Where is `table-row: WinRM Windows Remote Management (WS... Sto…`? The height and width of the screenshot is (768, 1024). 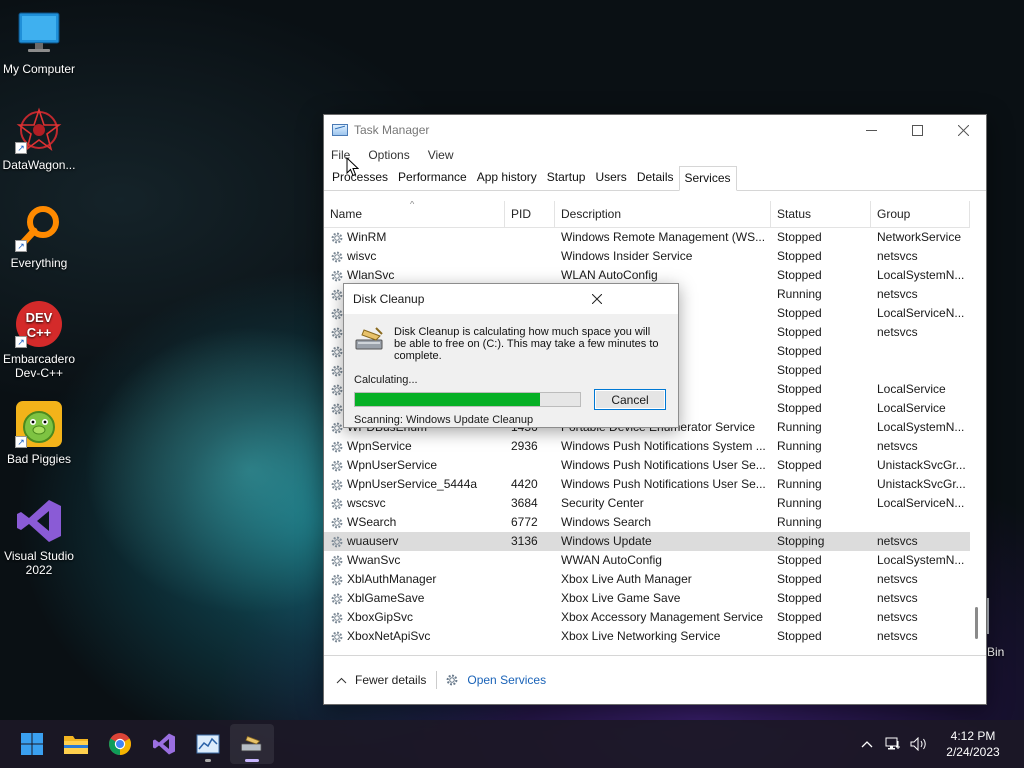
table-row: WinRM Windows Remote Management (WS... Sto… is located at coordinates (647, 237).